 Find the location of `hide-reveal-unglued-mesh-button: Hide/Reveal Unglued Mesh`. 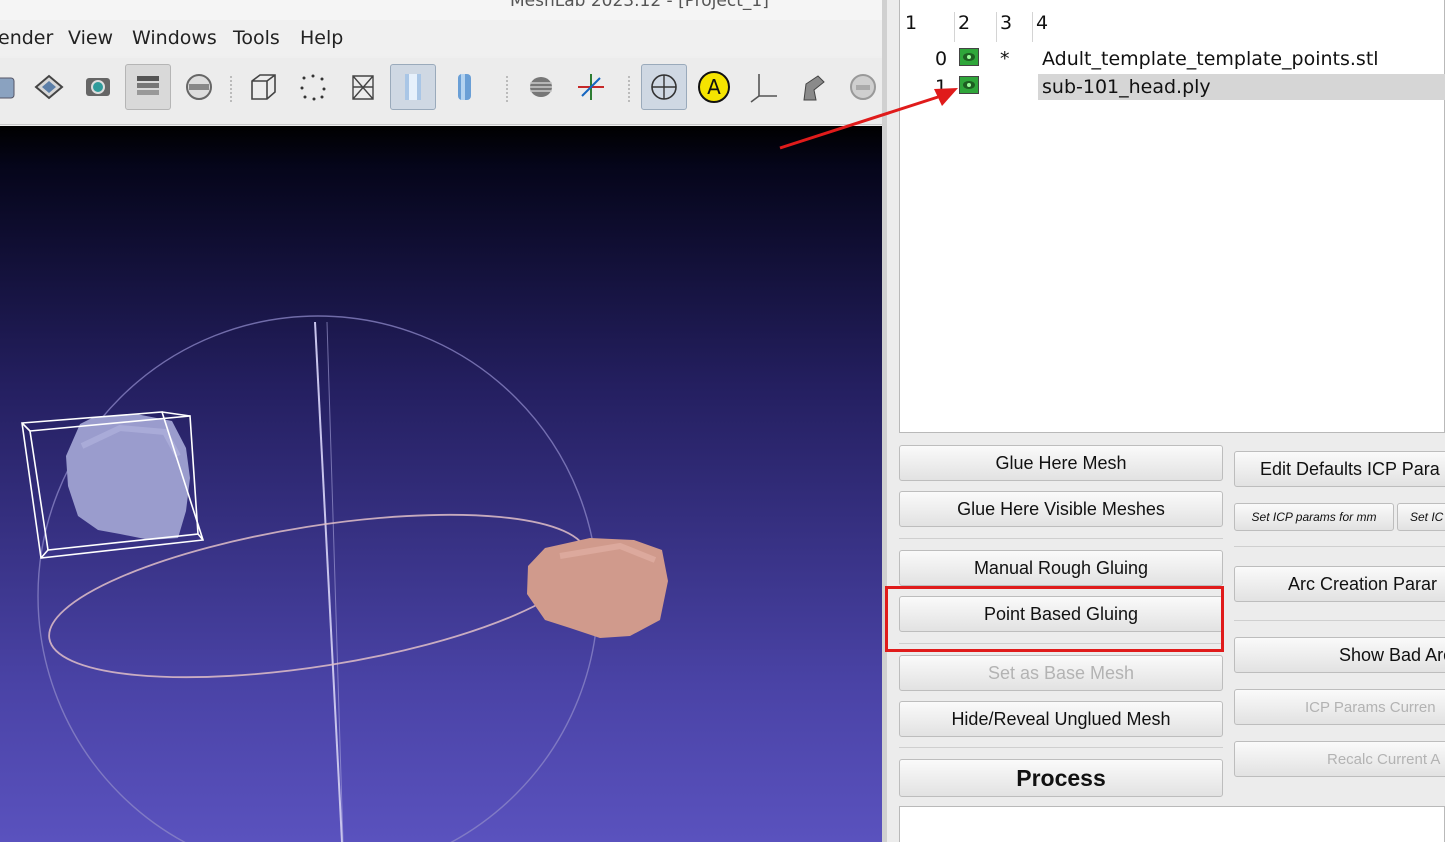

hide-reveal-unglued-mesh-button: Hide/Reveal Unglued Mesh is located at coordinates (1061, 719).